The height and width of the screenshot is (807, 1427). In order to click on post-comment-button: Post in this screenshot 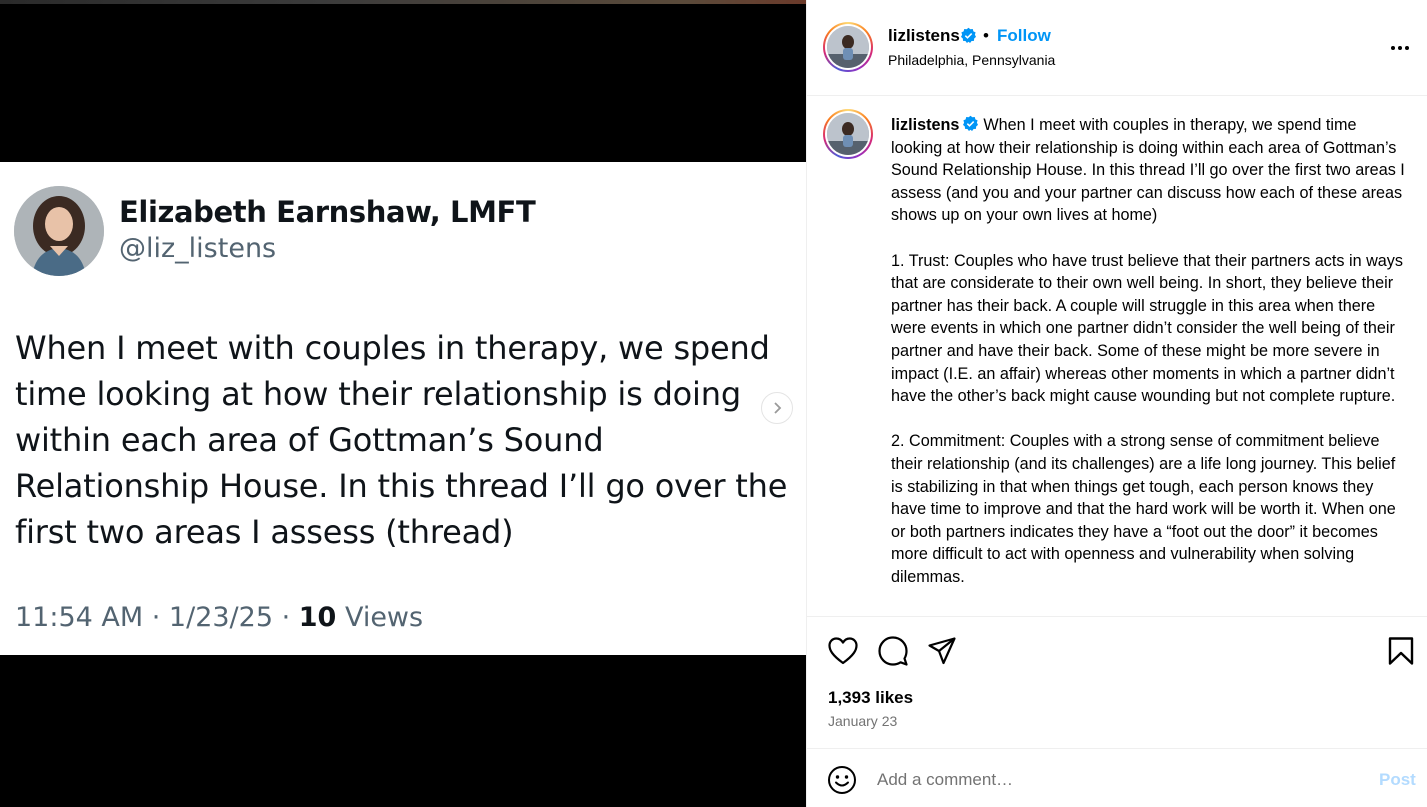, I will do `click(1397, 780)`.